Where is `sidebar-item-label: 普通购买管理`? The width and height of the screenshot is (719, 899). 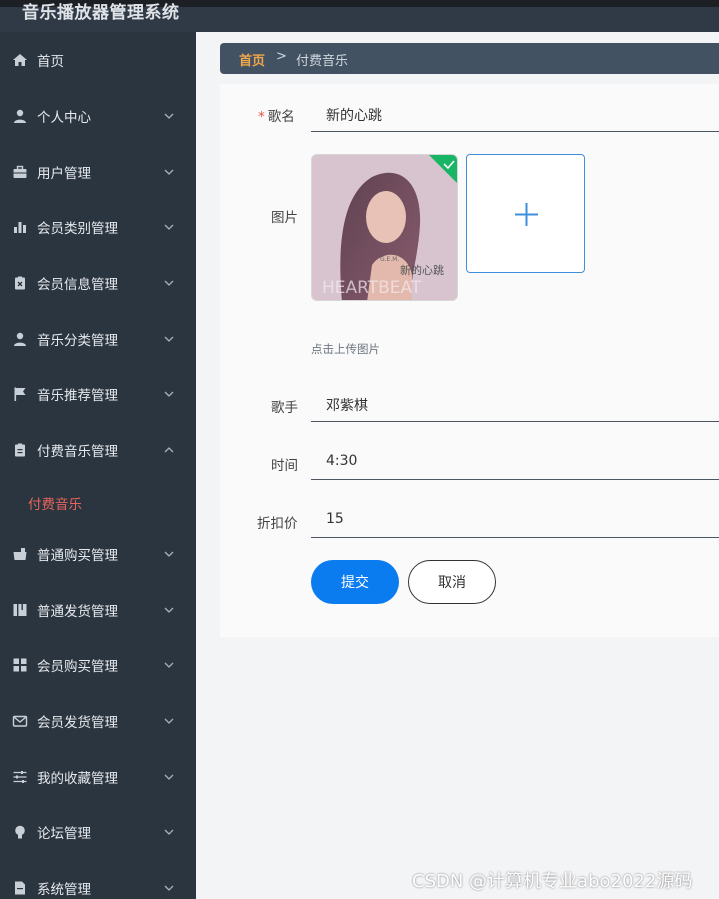
sidebar-item-label: 普通购买管理 is located at coordinates (77, 556).